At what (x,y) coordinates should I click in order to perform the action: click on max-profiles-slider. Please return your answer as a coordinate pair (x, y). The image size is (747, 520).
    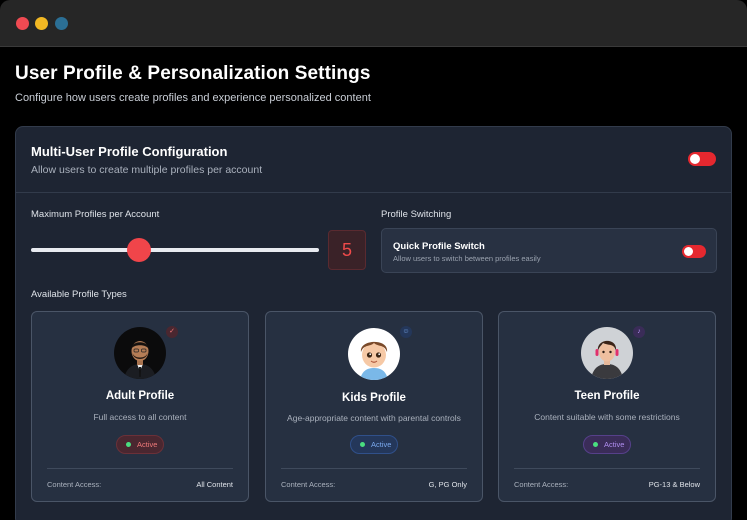
    Looking at the image, I should click on (175, 250).